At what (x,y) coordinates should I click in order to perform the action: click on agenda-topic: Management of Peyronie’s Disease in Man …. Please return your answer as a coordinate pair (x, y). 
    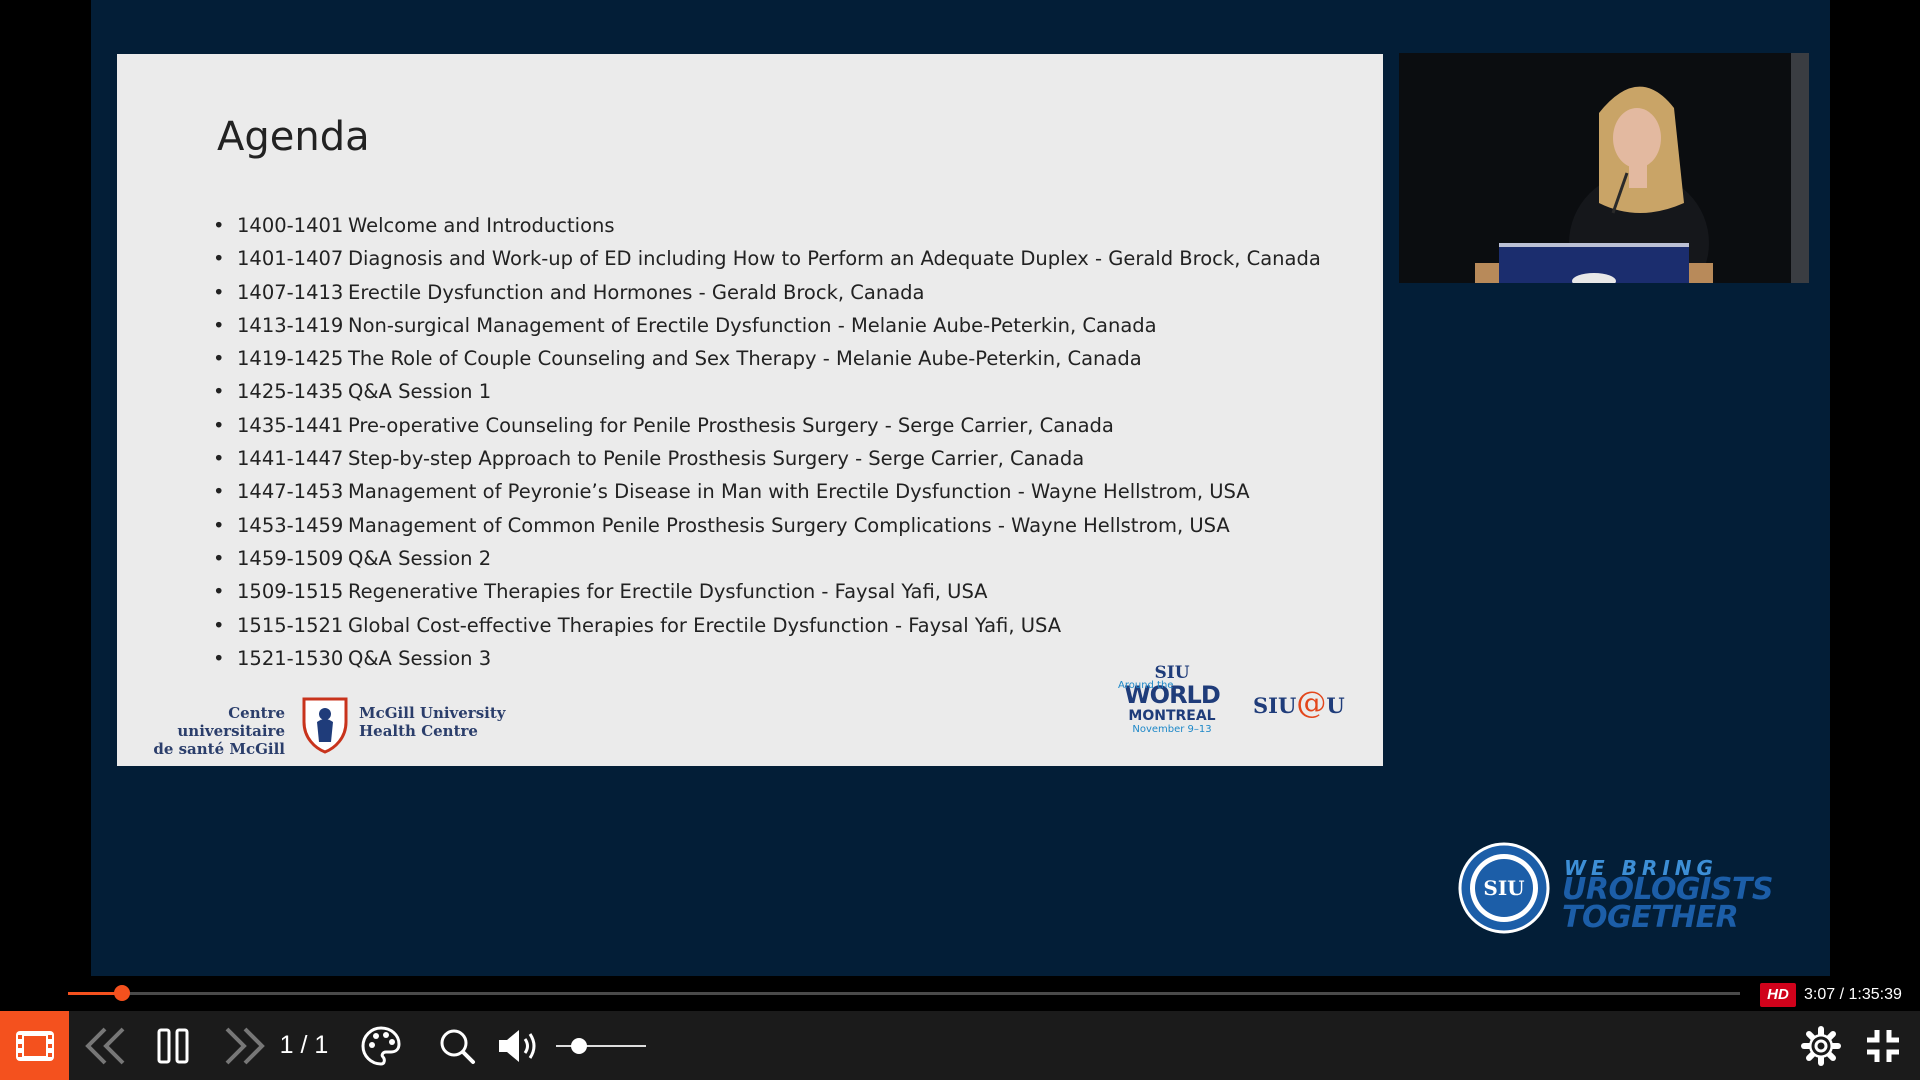
    Looking at the image, I should click on (799, 492).